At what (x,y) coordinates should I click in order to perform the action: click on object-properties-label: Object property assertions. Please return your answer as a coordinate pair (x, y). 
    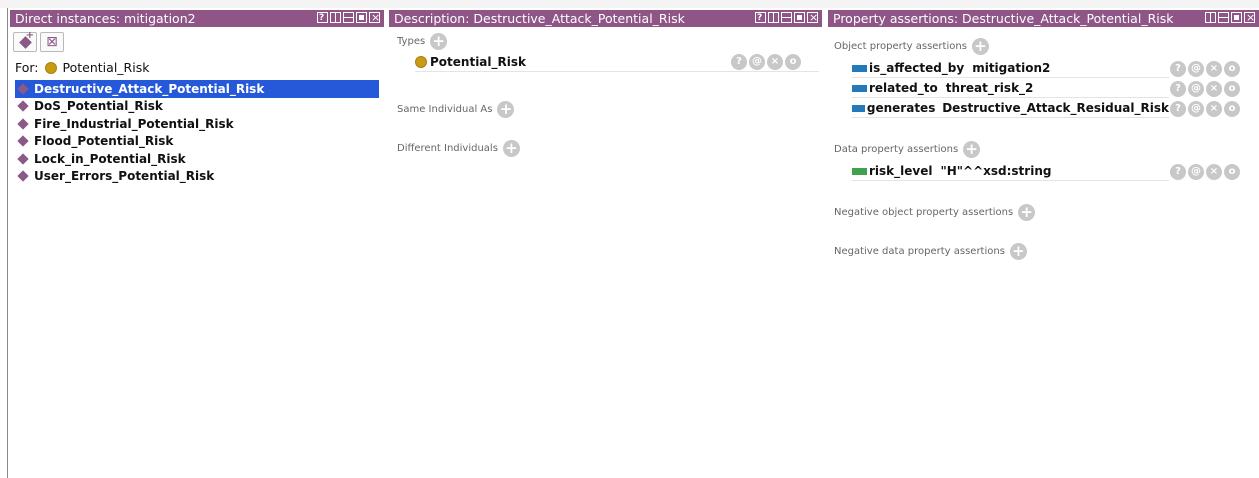
    Looking at the image, I should click on (900, 46).